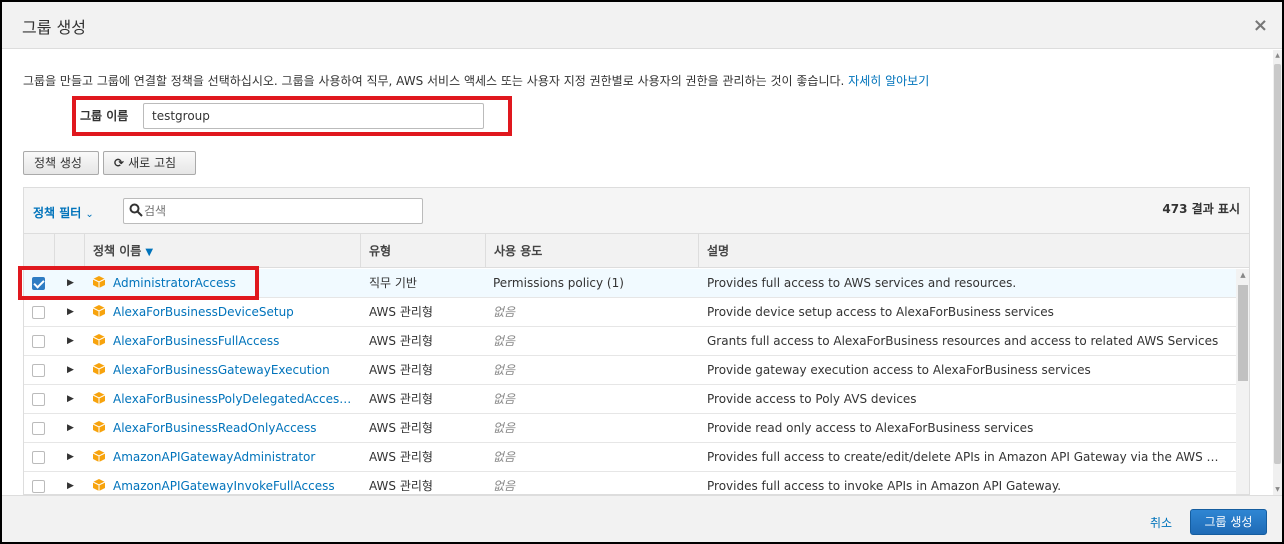 This screenshot has width=1284, height=544. What do you see at coordinates (233, 457) in the screenshot?
I see `policy-name-link: AmazonAPIGatewayAdministrator` at bounding box center [233, 457].